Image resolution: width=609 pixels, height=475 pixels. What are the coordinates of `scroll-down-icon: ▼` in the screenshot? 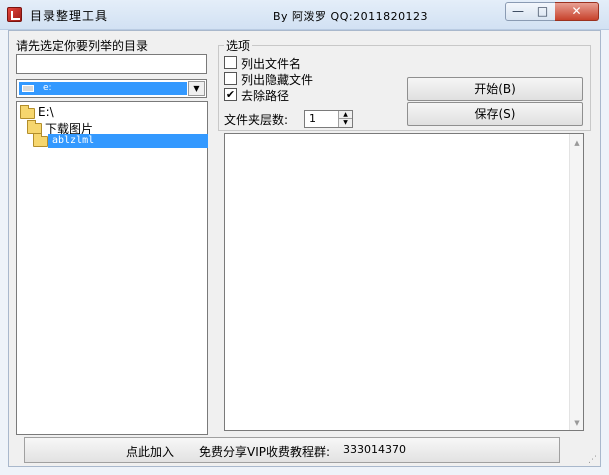 It's located at (577, 423).